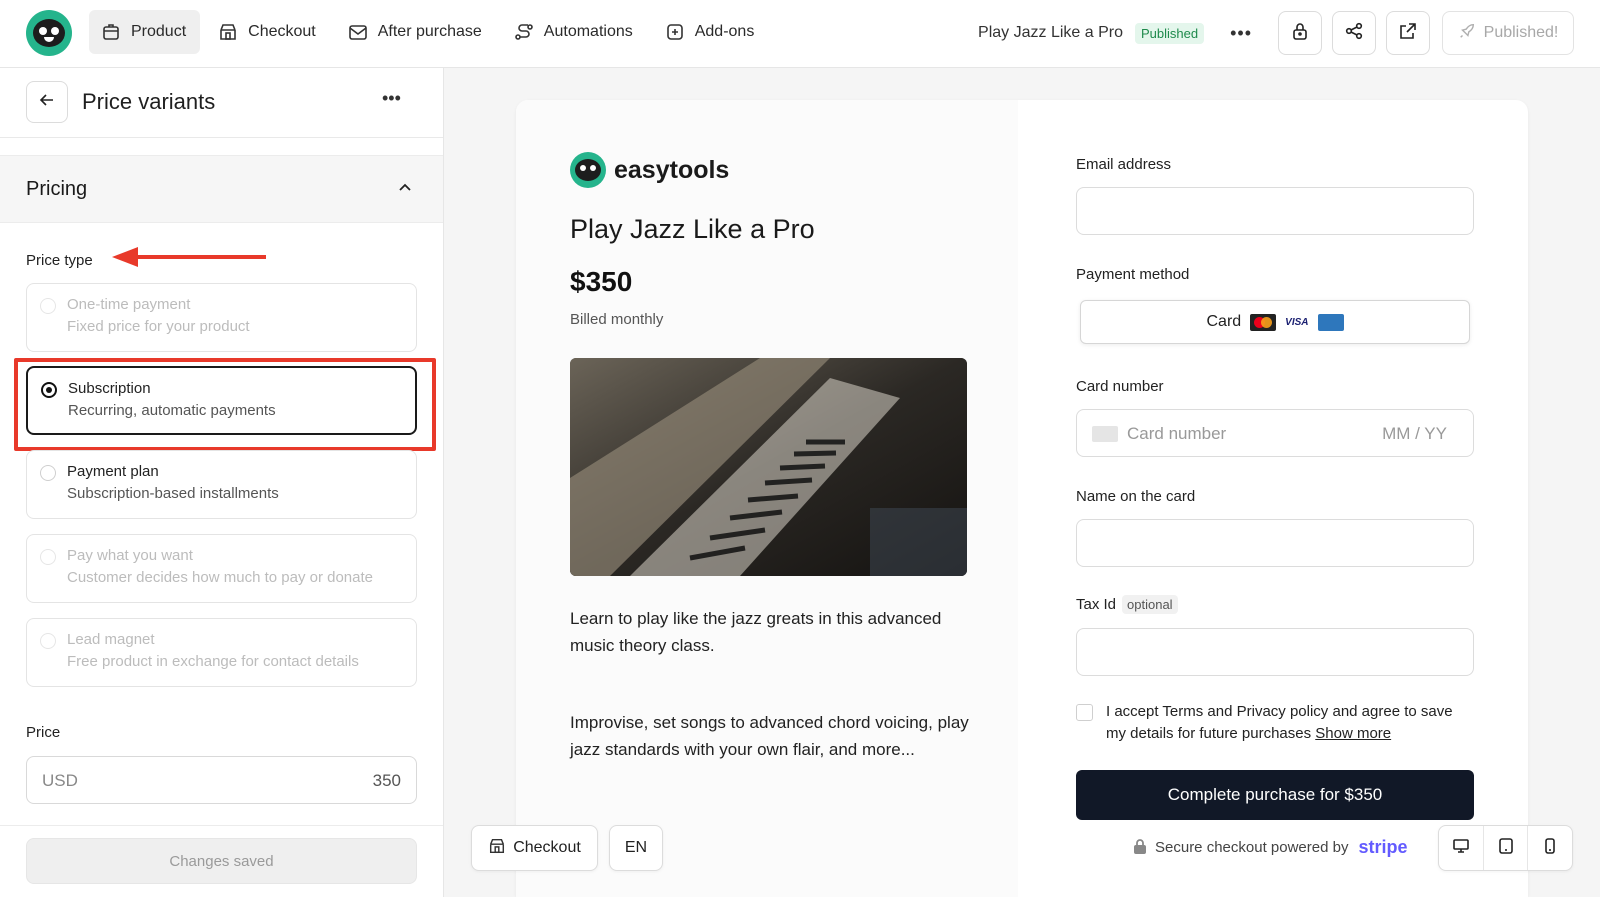 This screenshot has height=897, width=1600. I want to click on price-input: USD 350, so click(221, 780).